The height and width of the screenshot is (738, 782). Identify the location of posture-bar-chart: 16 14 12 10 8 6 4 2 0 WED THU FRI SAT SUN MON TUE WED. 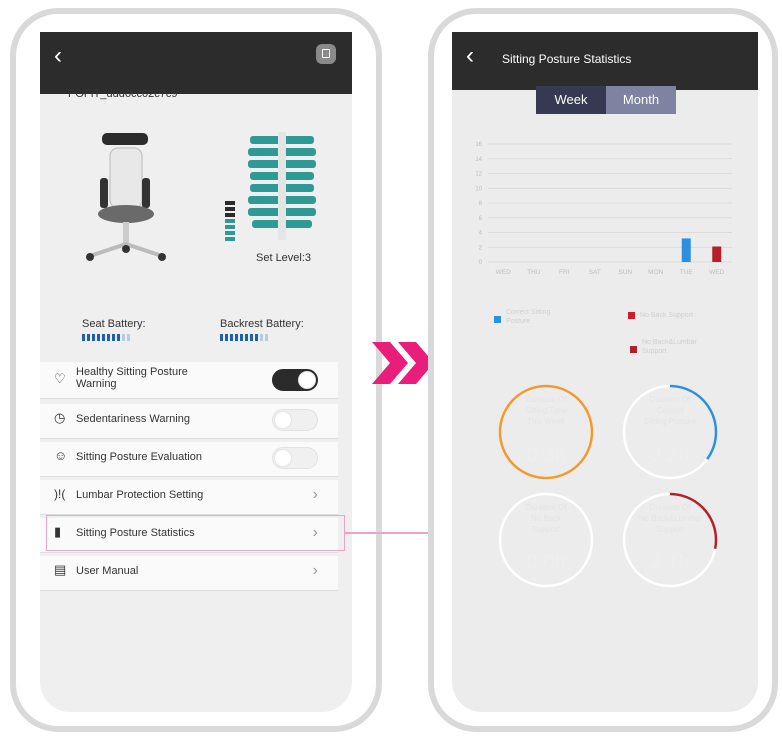
(603, 209).